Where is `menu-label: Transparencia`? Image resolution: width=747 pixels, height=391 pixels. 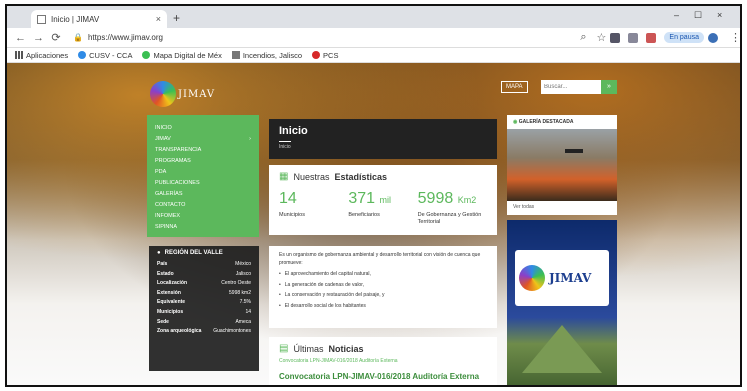 menu-label: Transparencia is located at coordinates (178, 150).